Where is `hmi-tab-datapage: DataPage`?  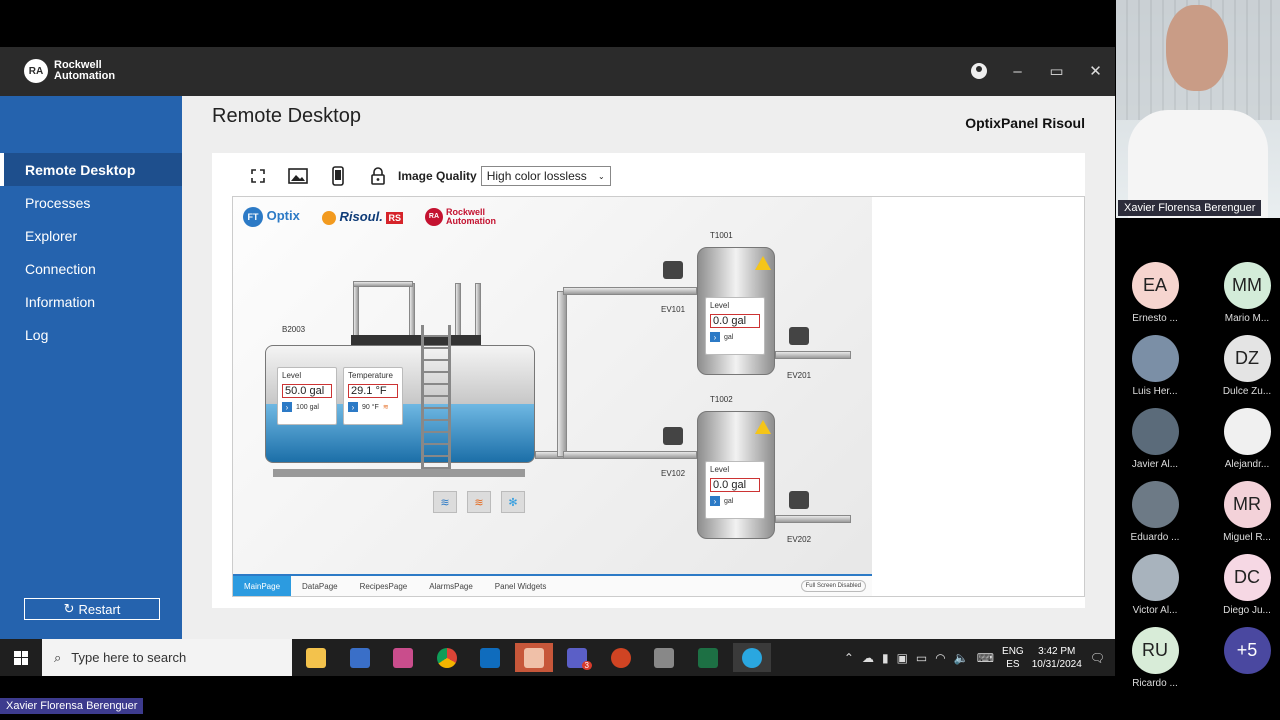
hmi-tab-datapage: DataPage is located at coordinates (320, 586).